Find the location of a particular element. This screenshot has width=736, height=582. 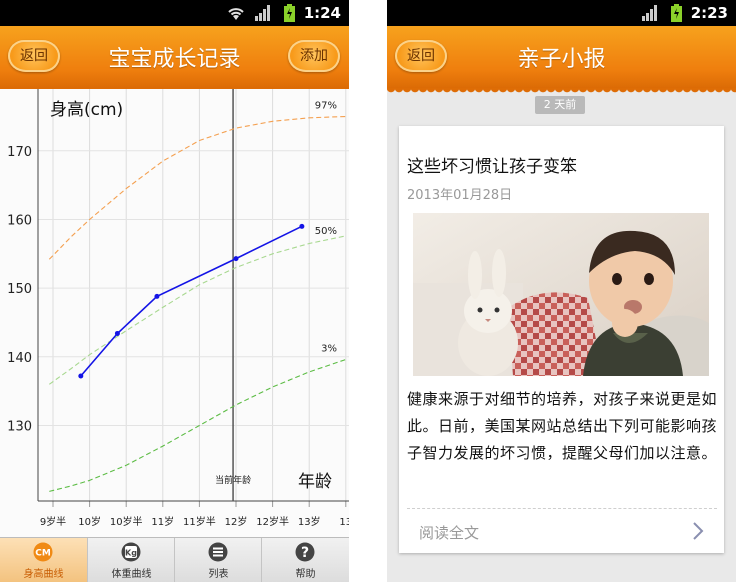

percentile-label: 3% is located at coordinates (329, 349).